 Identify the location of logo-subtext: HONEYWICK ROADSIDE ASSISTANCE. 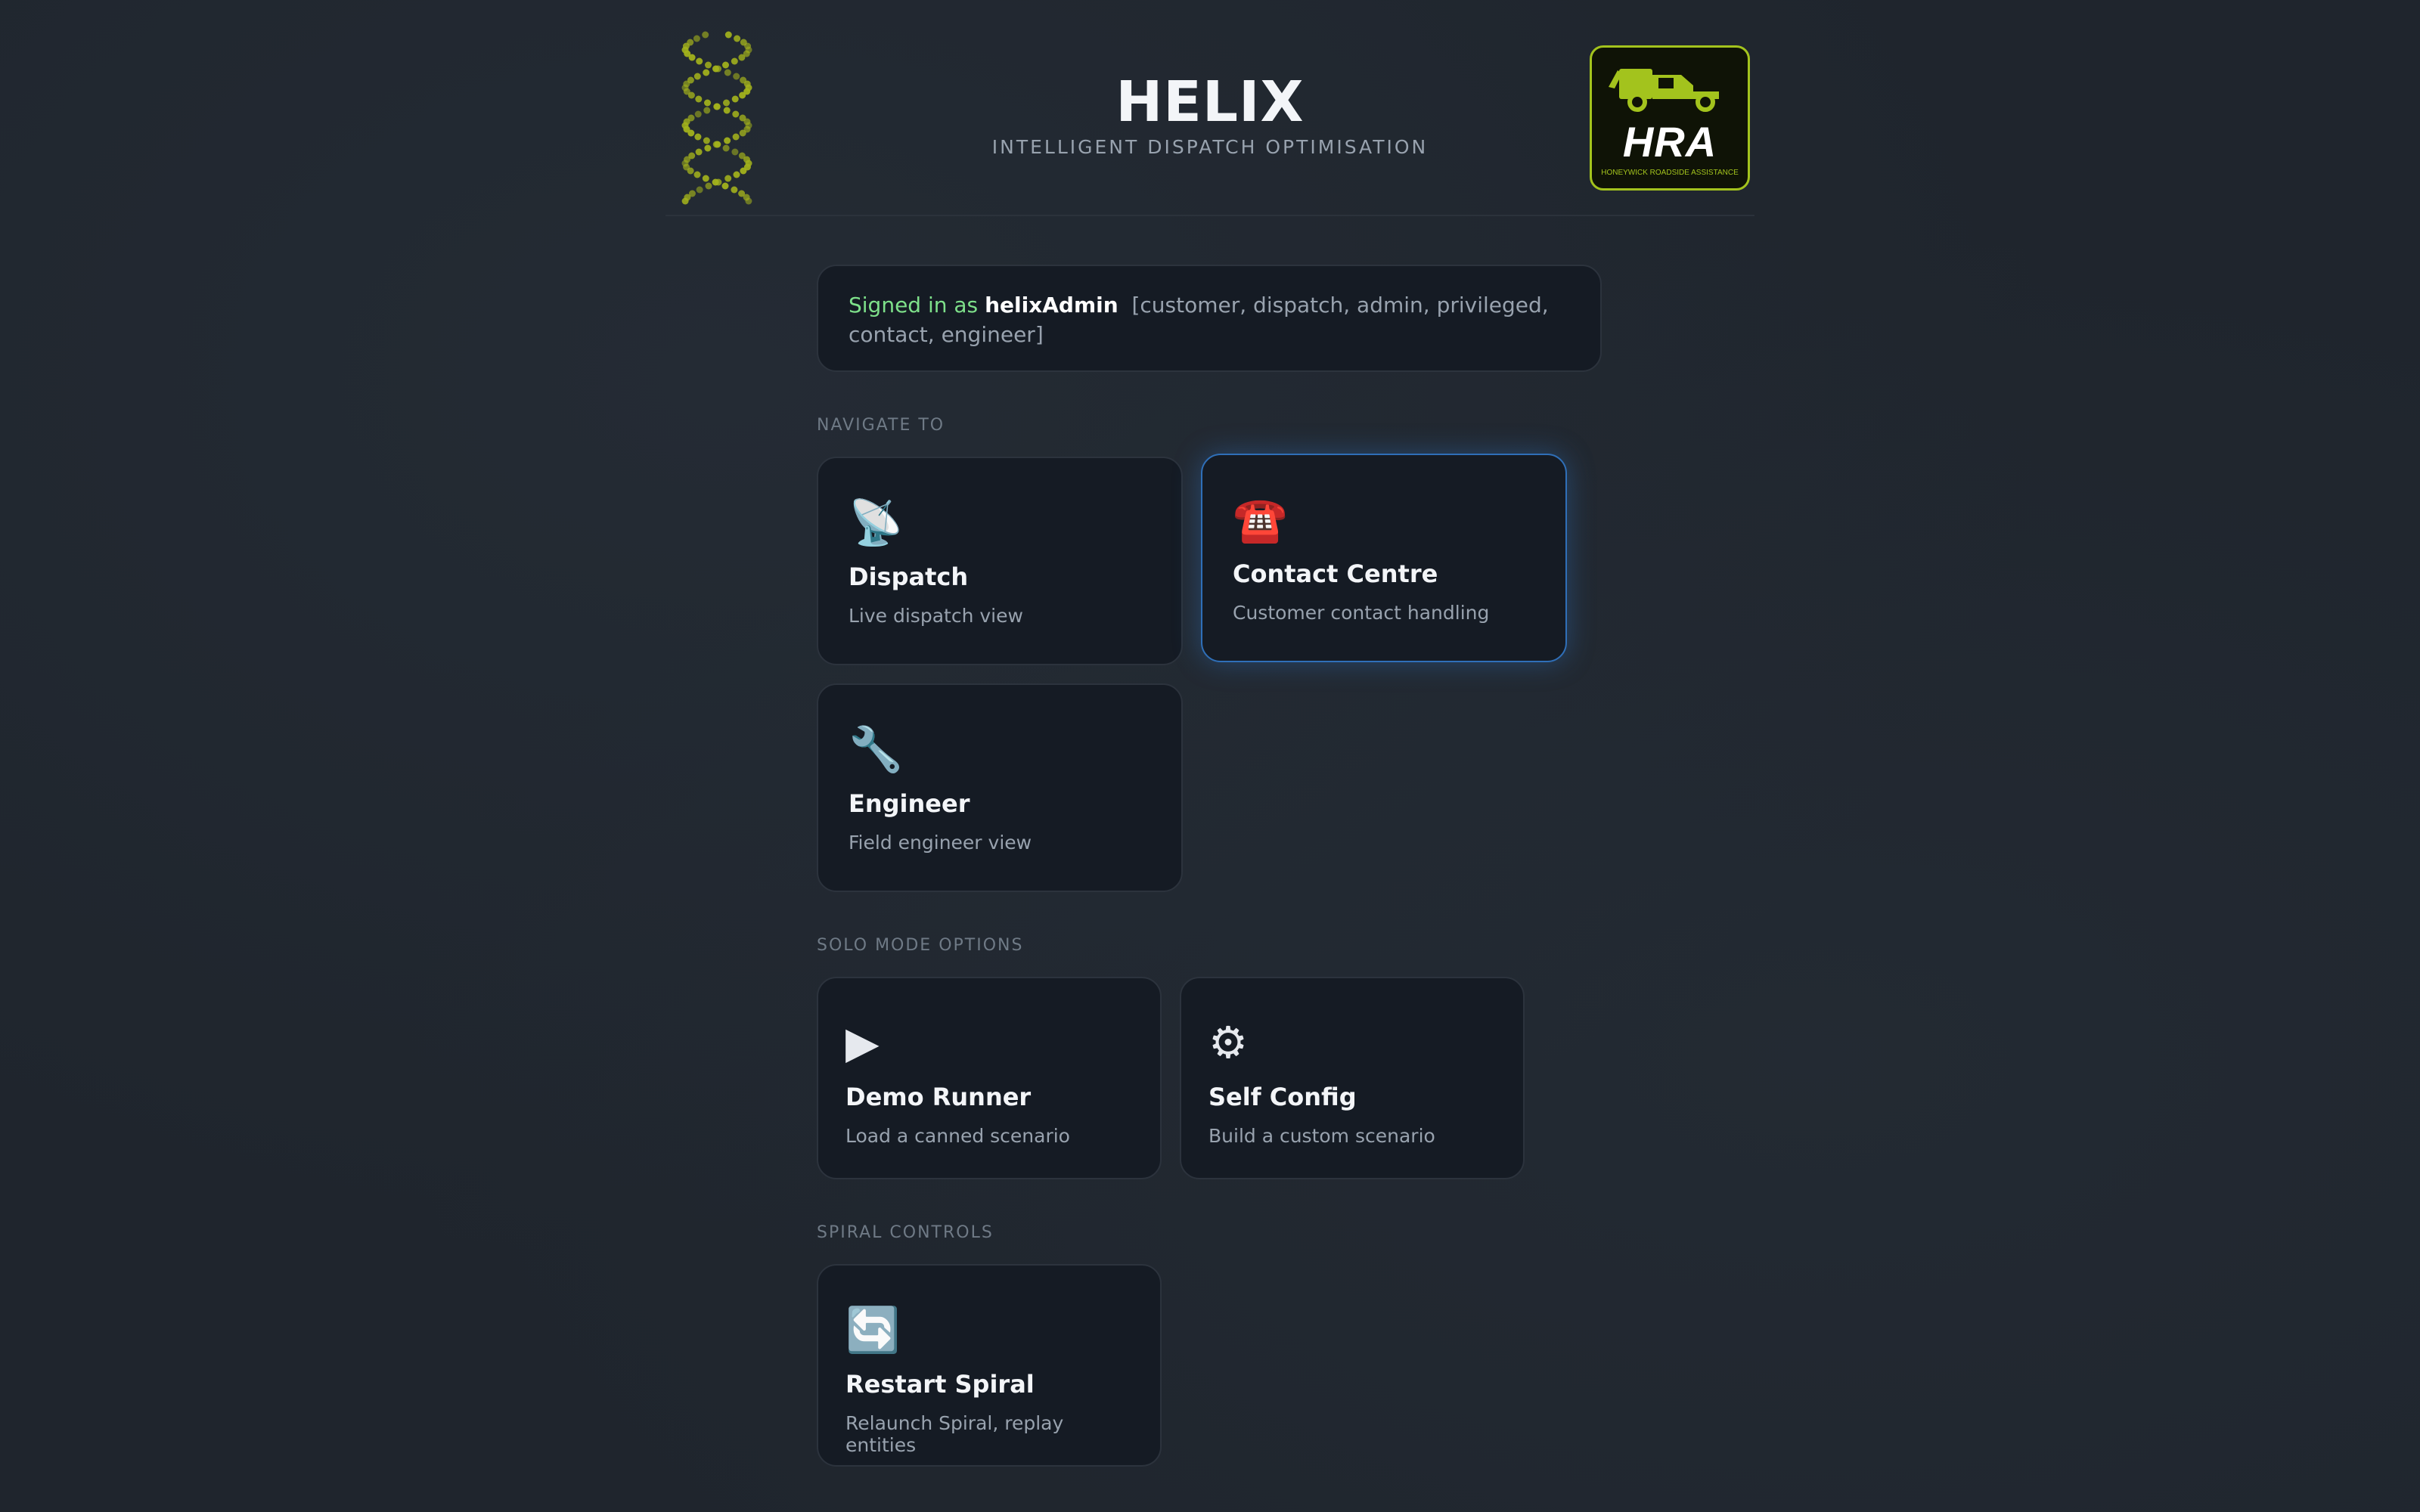
(1670, 173).